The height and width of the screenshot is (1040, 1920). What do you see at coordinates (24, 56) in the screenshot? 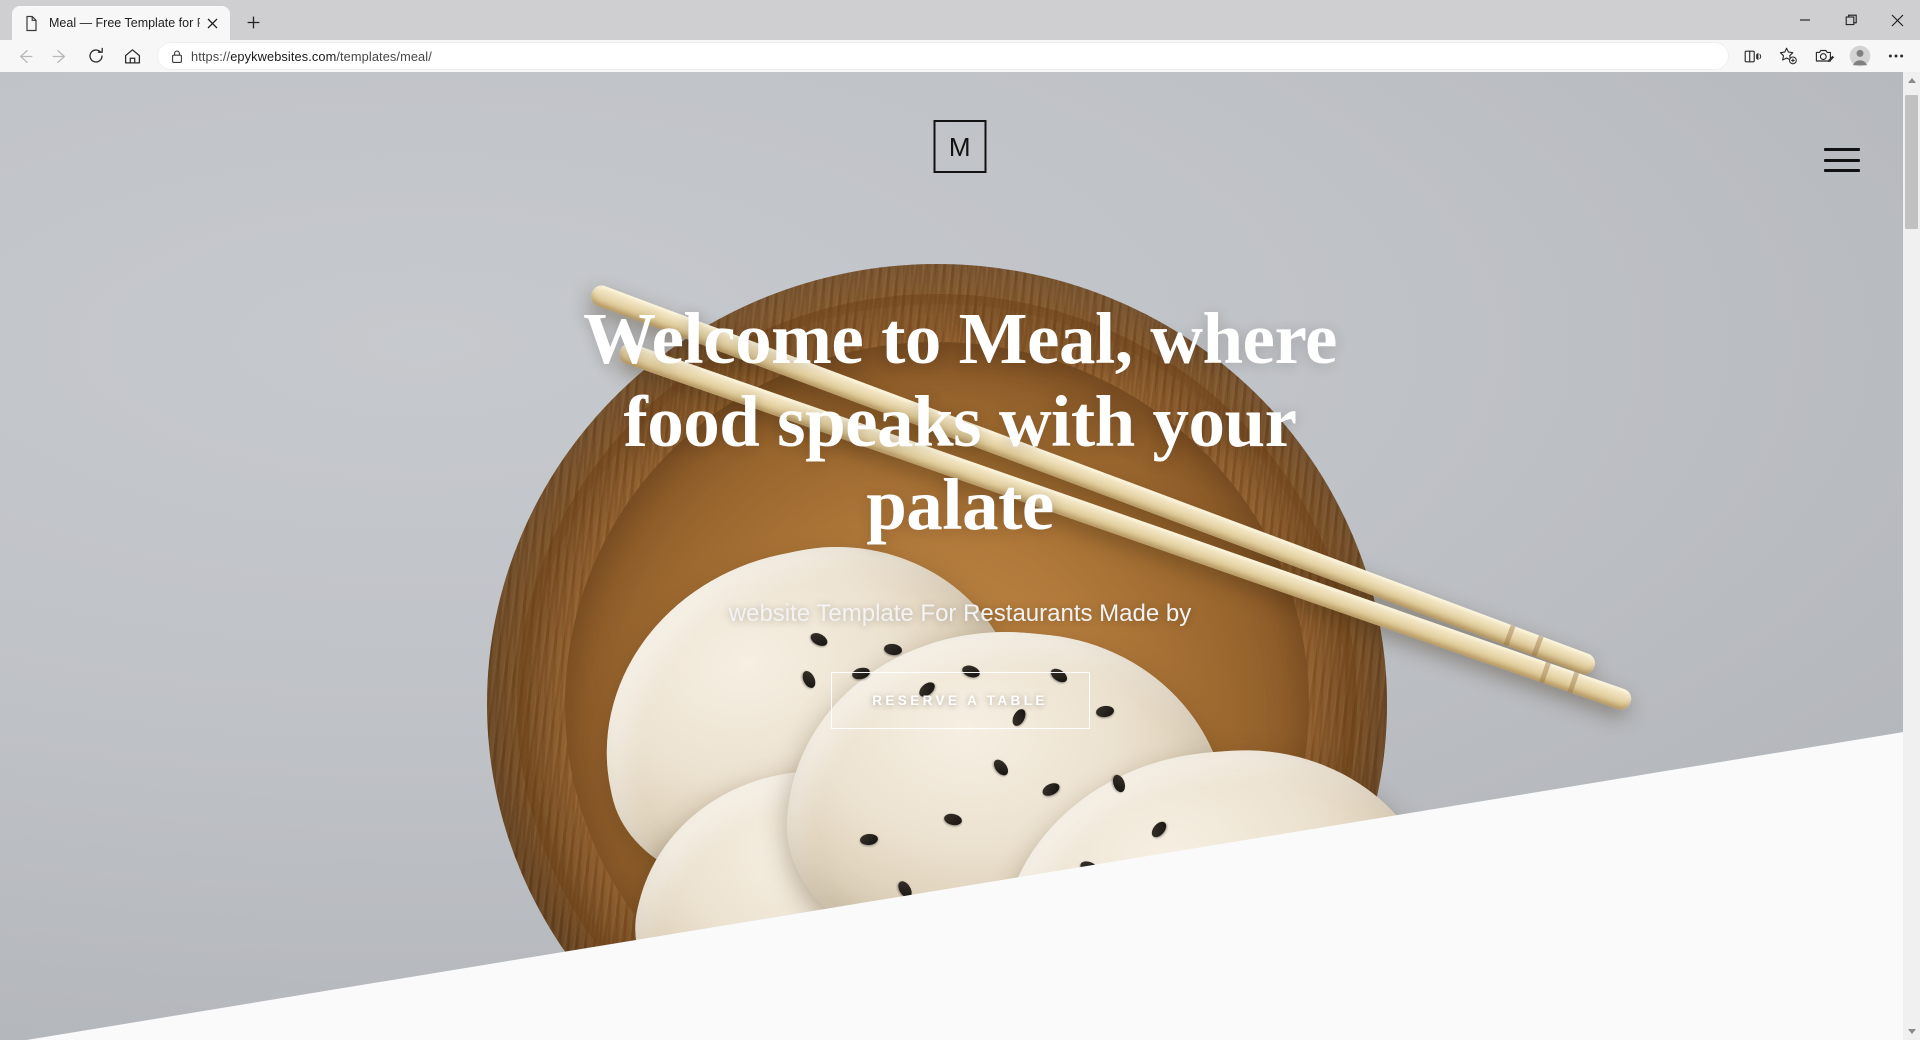
I see `back-button` at bounding box center [24, 56].